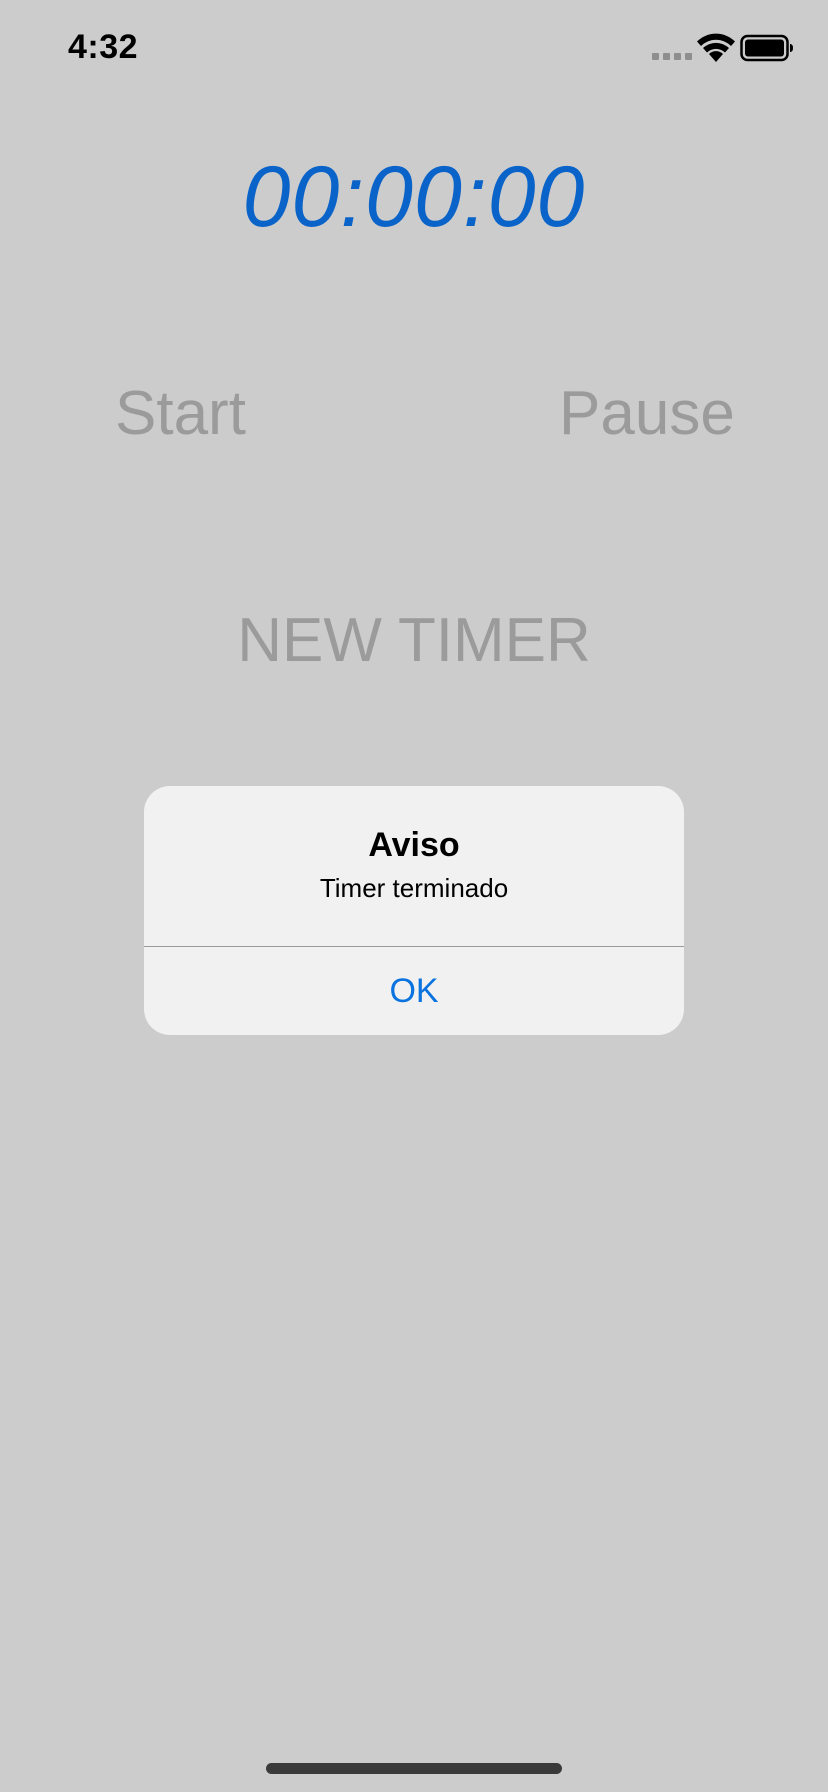 The image size is (828, 1792). I want to click on start-button: Start, so click(180, 413).